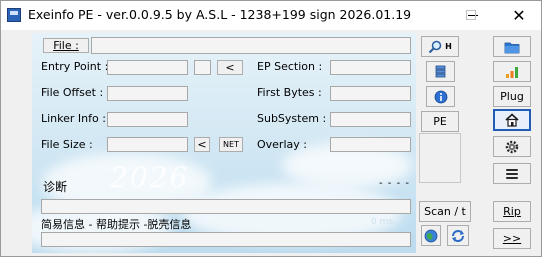 This screenshot has height=257, width=542. What do you see at coordinates (370, 93) in the screenshot?
I see `first-bytes-field` at bounding box center [370, 93].